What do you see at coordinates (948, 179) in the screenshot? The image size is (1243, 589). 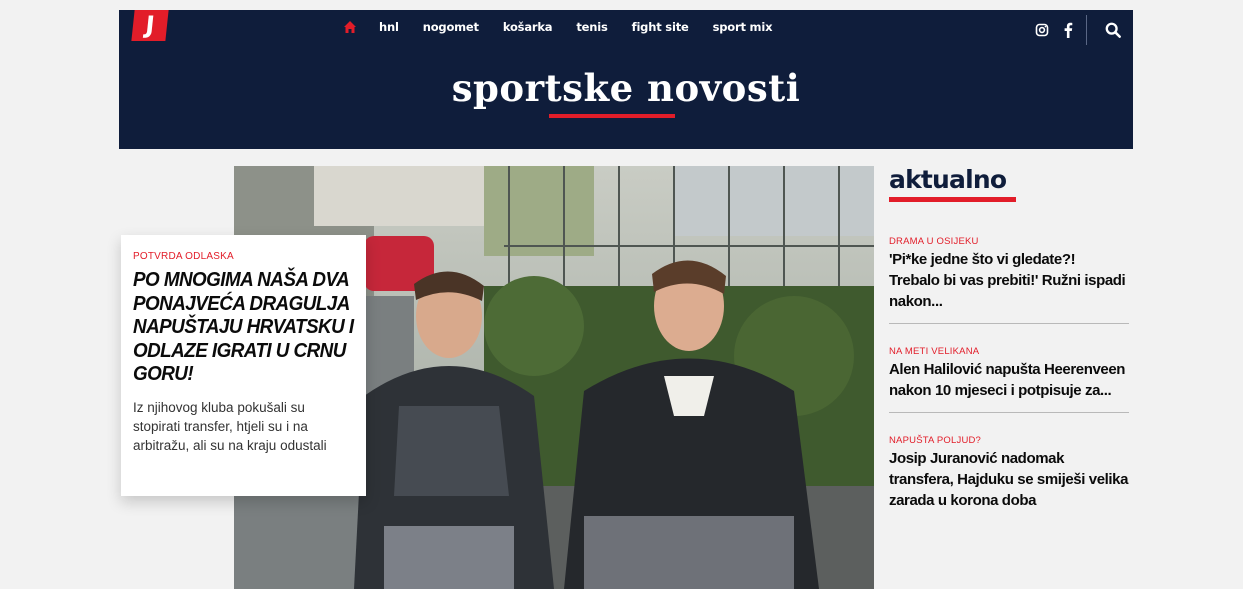 I see `sidebar-title: aktualno` at bounding box center [948, 179].